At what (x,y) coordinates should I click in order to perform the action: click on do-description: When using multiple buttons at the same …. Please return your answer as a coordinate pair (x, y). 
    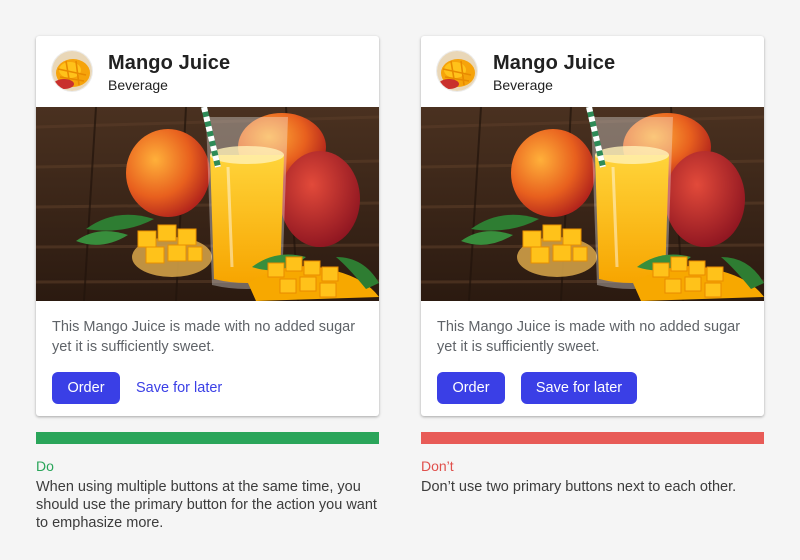
    Looking at the image, I should click on (206, 505).